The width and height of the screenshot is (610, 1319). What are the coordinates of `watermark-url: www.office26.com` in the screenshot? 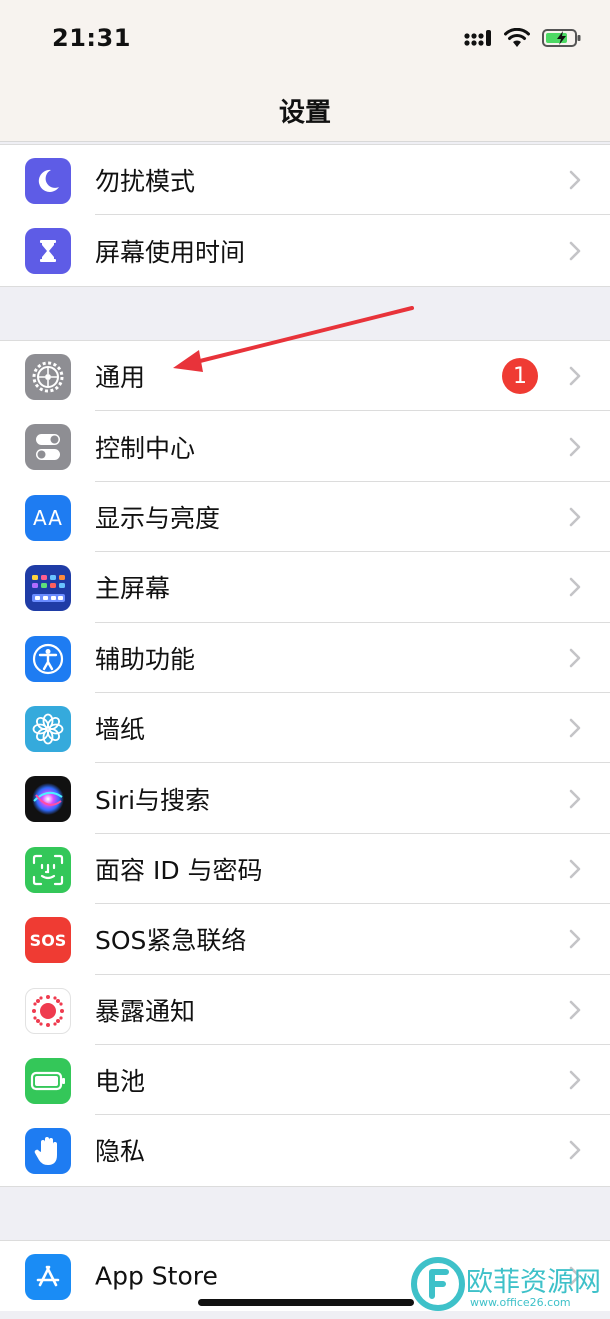 It's located at (520, 1302).